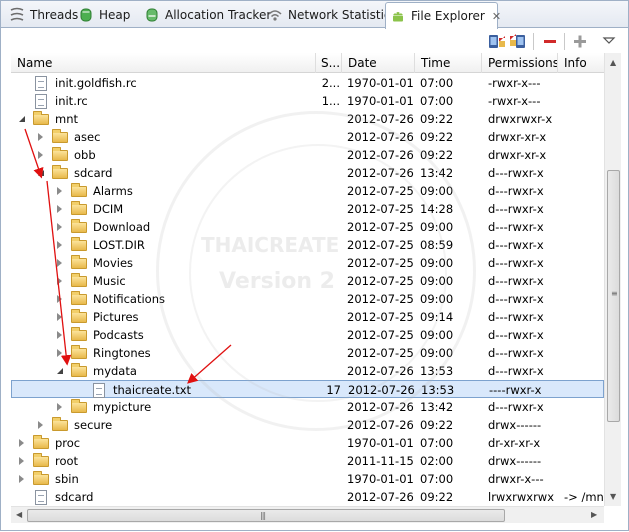 The image size is (629, 532). Describe the element at coordinates (307, 335) in the screenshot. I see `table-row: Podcasts 2012-07-25 09:00 d---rwxr-x` at that location.